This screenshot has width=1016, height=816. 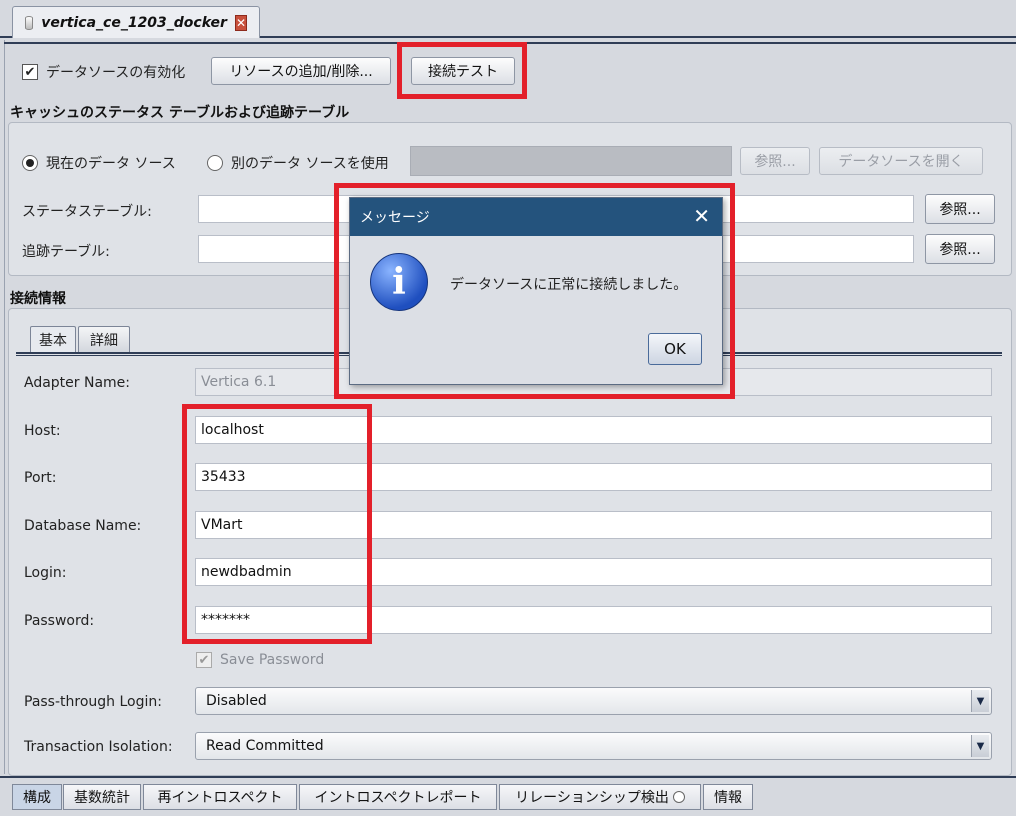 I want to click on transaction-isolation-value: Read Committed, so click(x=265, y=746).